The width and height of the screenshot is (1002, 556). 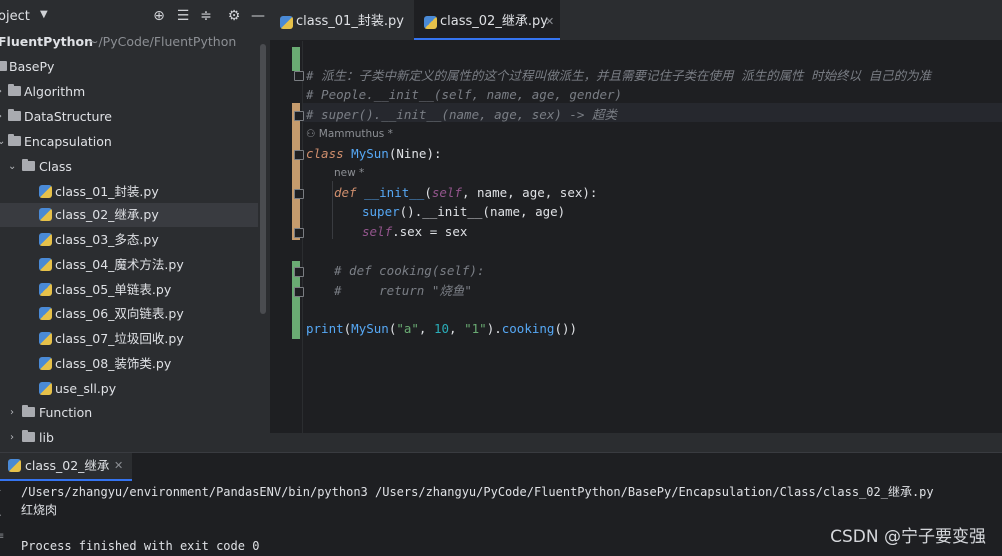 I want to click on tree-item-label: DataStructure, so click(x=68, y=116).